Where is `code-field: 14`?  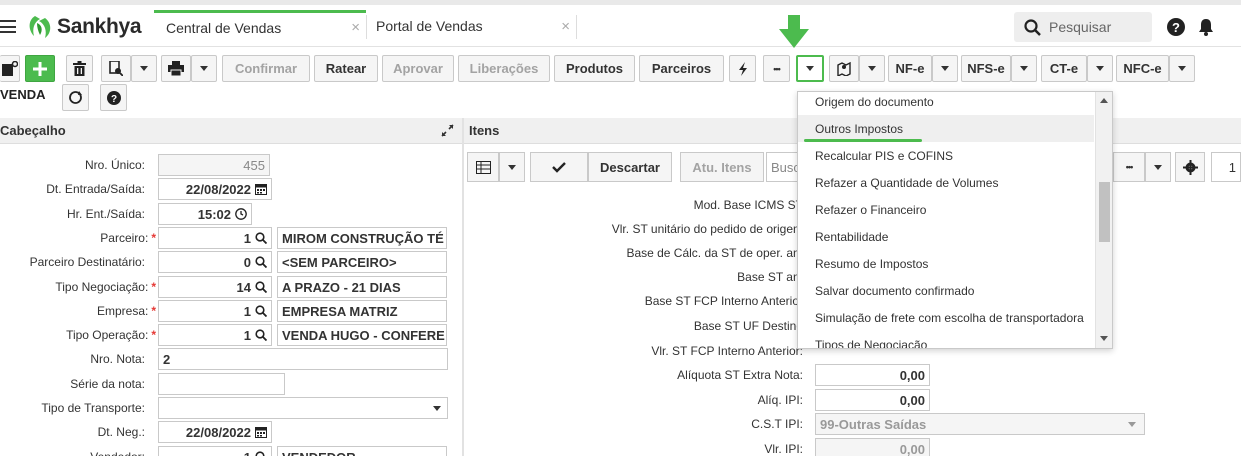 code-field: 14 is located at coordinates (215, 287).